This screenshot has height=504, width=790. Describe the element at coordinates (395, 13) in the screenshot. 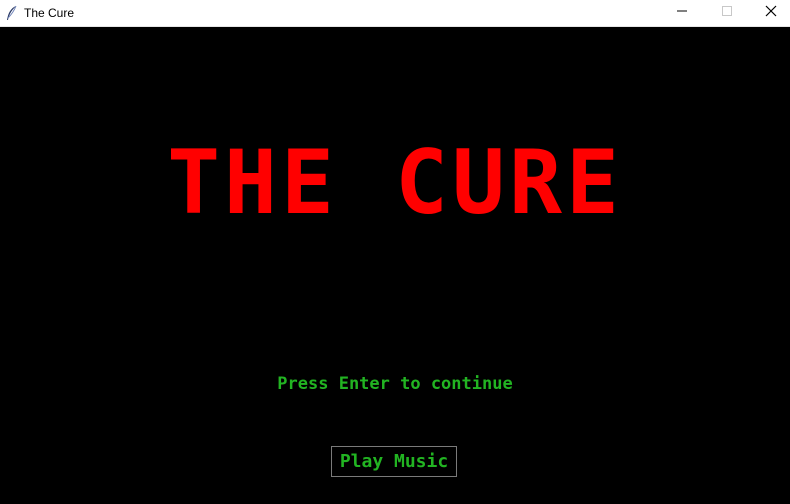

I see `title-bar: The Cure` at that location.